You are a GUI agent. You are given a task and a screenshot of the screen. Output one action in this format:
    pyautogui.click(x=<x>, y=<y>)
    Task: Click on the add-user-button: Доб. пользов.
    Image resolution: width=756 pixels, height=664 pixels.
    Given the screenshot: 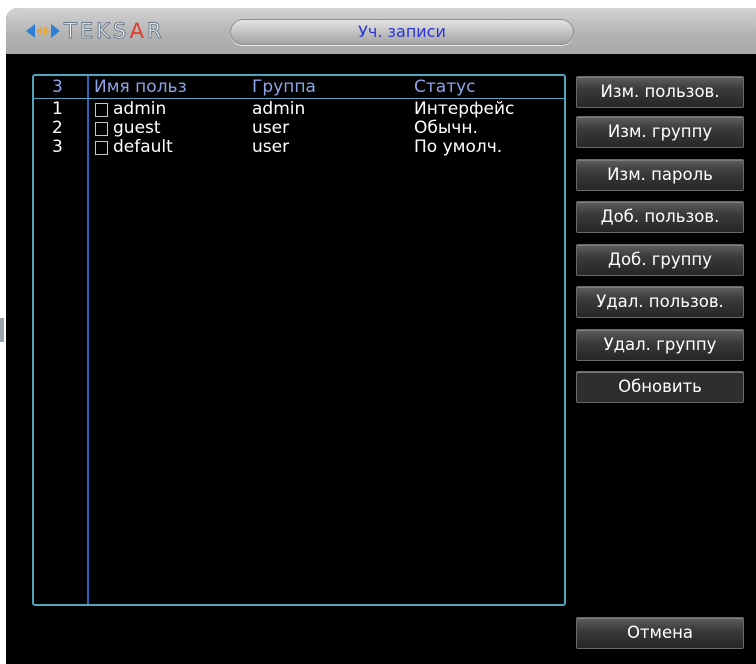 What is the action you would take?
    pyautogui.click(x=660, y=217)
    